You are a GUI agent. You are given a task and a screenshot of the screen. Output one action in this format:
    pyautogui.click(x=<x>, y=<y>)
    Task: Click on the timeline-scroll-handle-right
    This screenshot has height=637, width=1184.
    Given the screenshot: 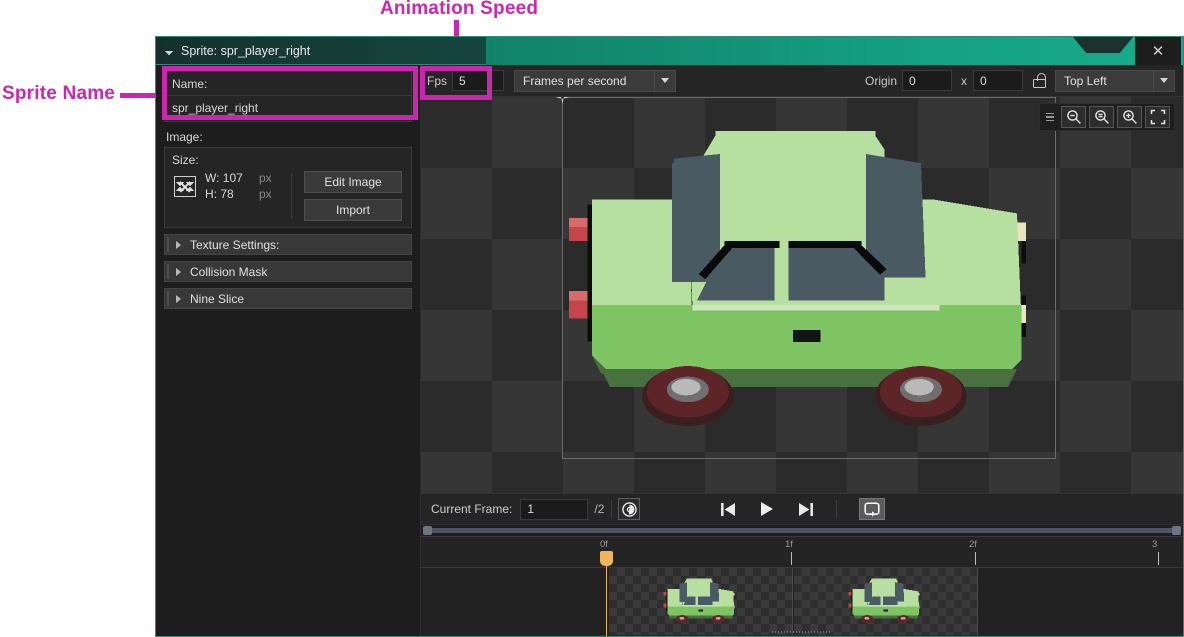 What is the action you would take?
    pyautogui.click(x=1176, y=530)
    